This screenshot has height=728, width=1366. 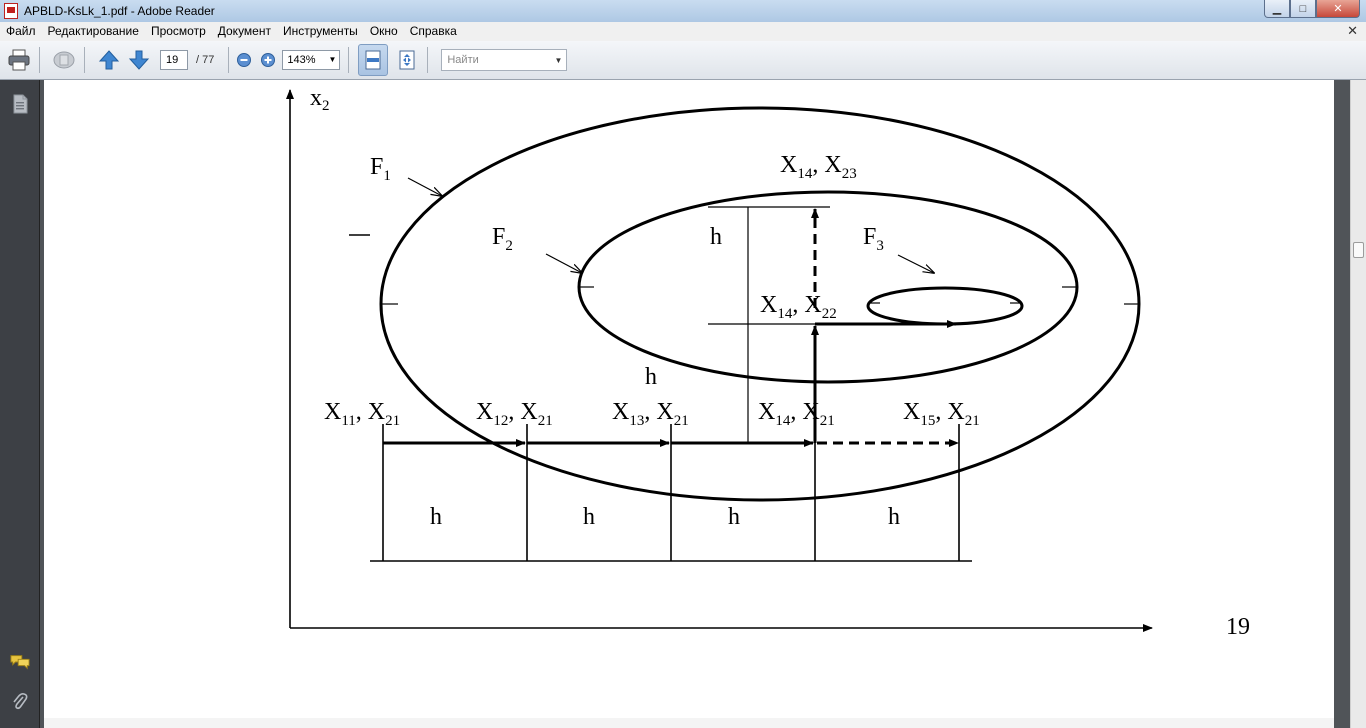 I want to click on pointer-f3, so click(x=915, y=263).